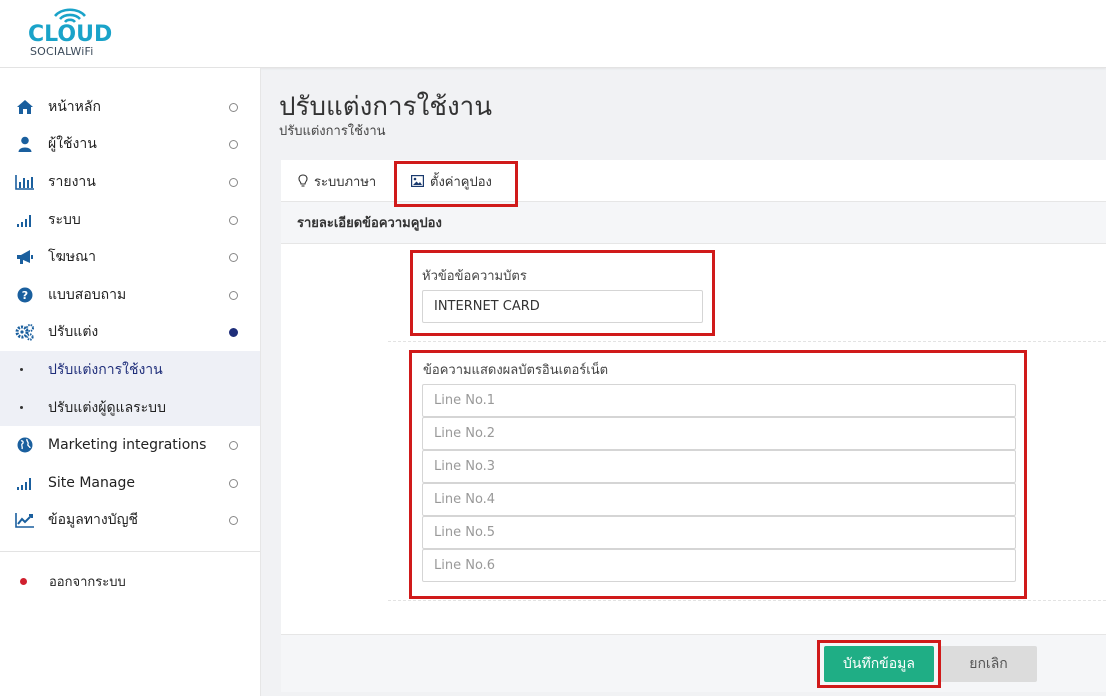  I want to click on sidebar-item-label: Marketing integrations, so click(127, 445).